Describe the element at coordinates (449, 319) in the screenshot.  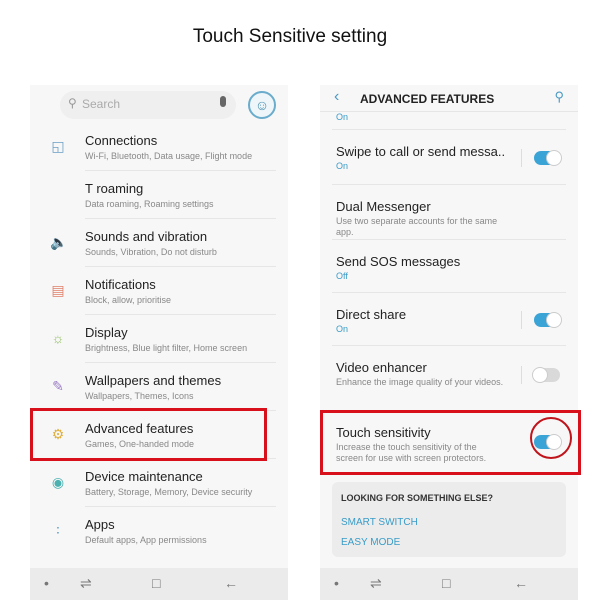
I see `feature-row: Direct share On` at that location.